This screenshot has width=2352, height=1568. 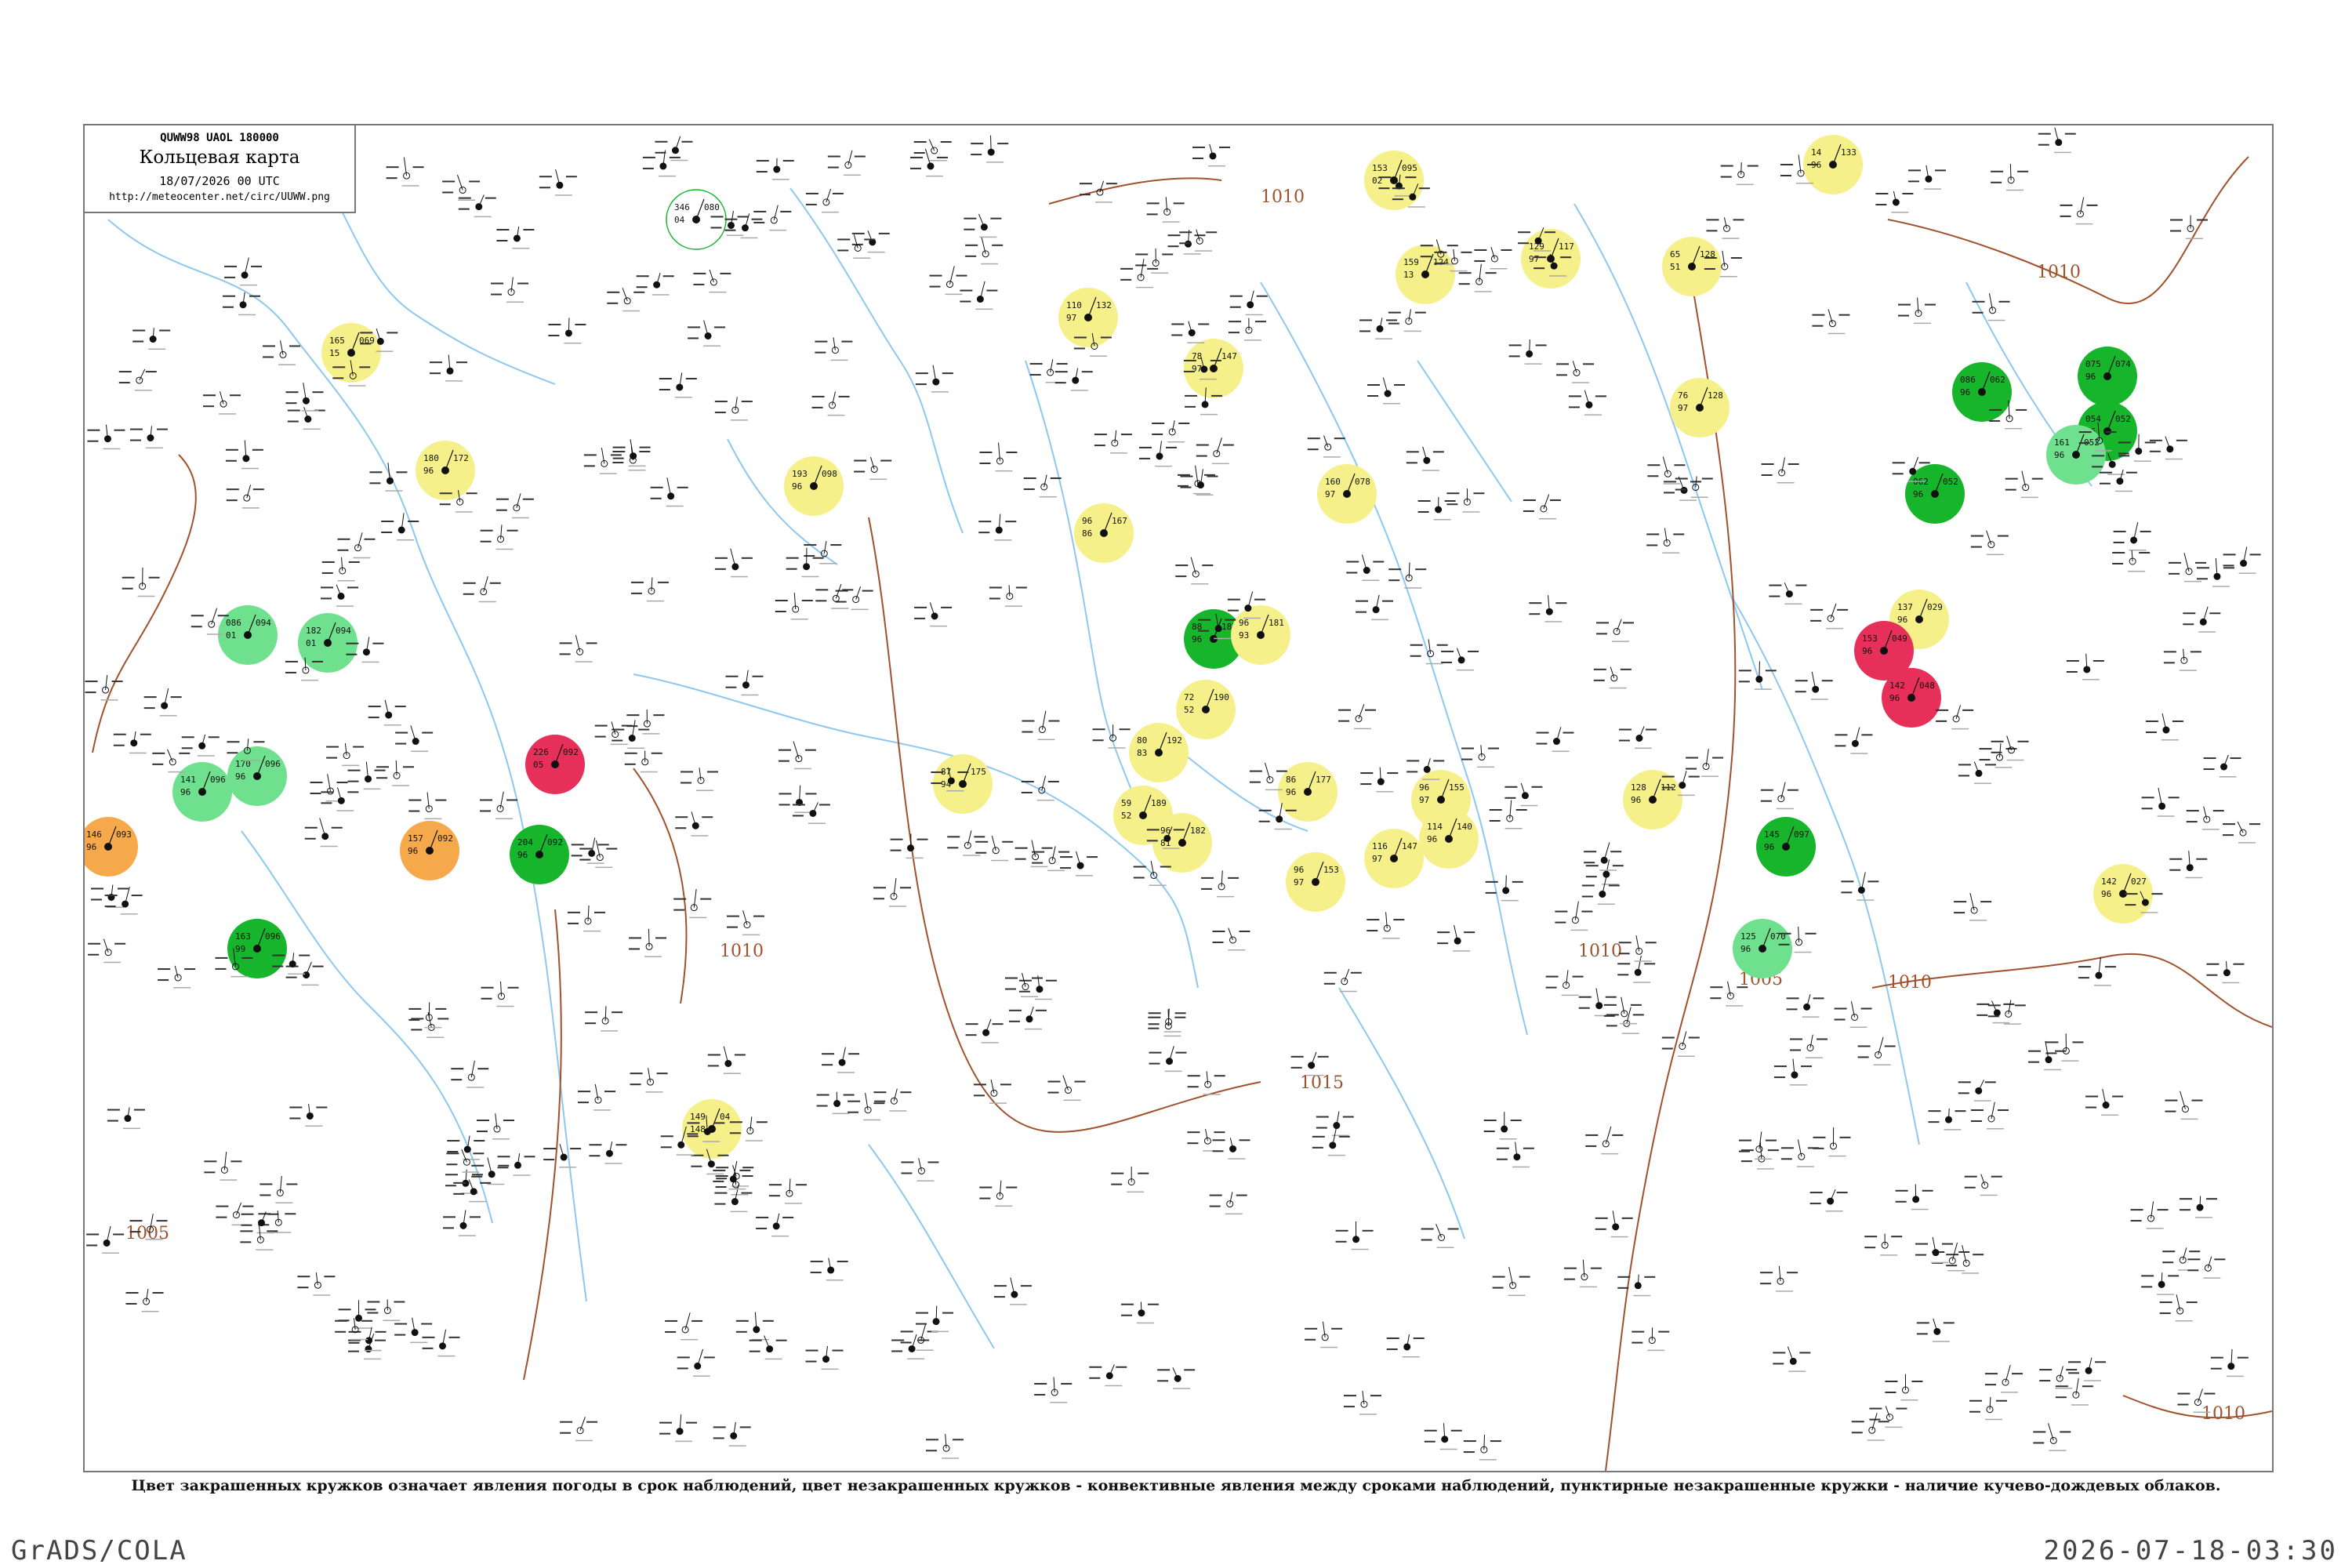 I want to click on station-temp: 153, so click(x=1870, y=638).